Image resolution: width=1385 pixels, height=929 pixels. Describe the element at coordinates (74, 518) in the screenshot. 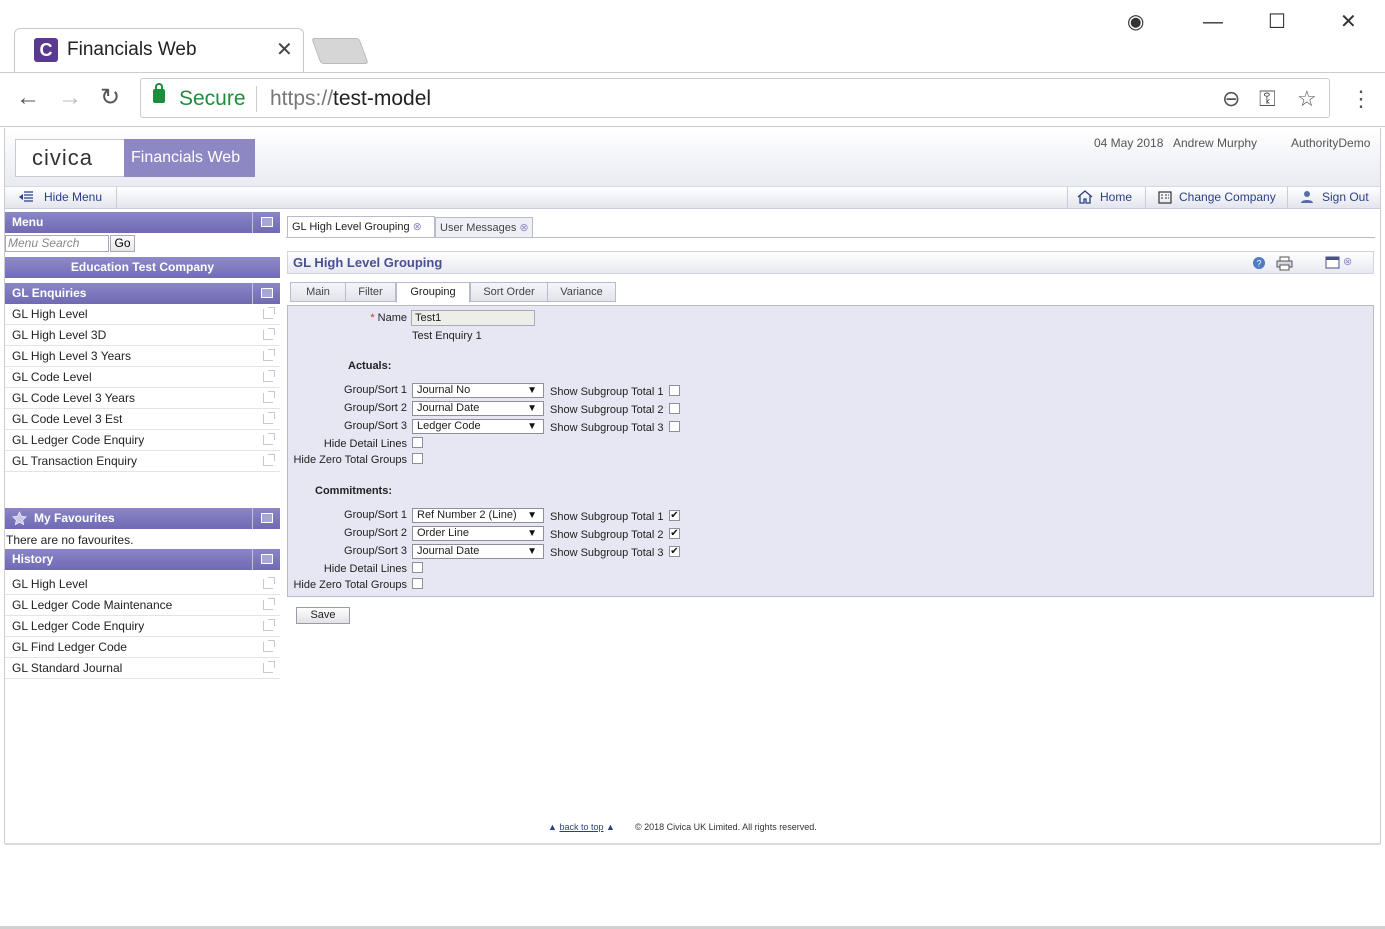

I see `favourites-title: My Favourites` at that location.